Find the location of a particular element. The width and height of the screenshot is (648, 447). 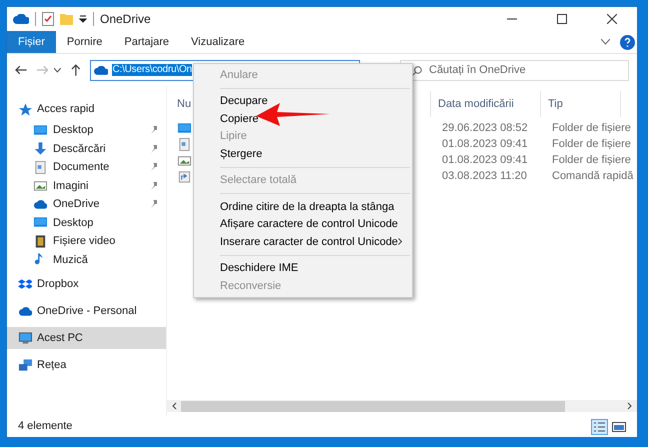

table-cell-text: Comandă rapidă is located at coordinates (593, 176).